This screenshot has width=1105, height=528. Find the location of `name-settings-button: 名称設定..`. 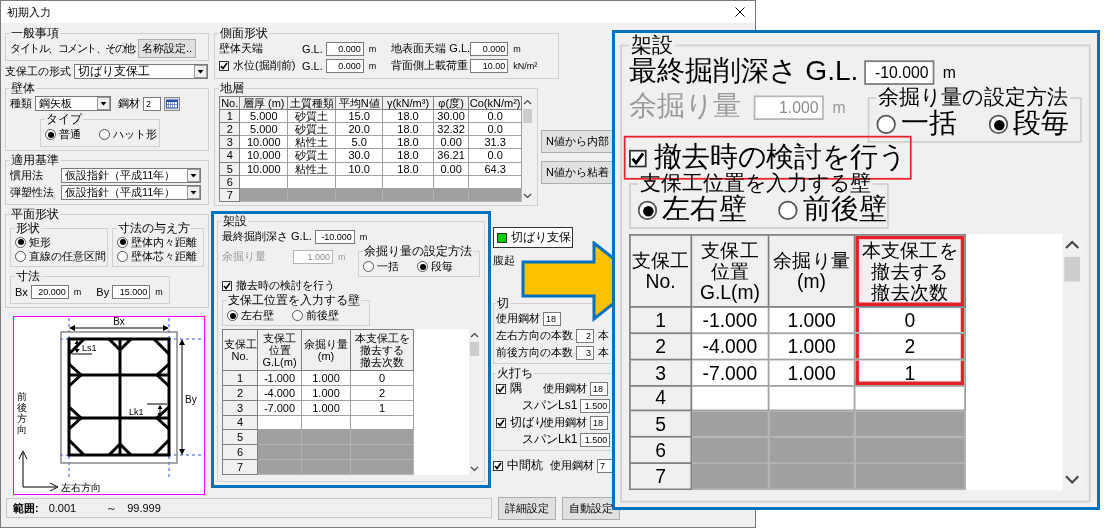

name-settings-button: 名称設定.. is located at coordinates (167, 48).